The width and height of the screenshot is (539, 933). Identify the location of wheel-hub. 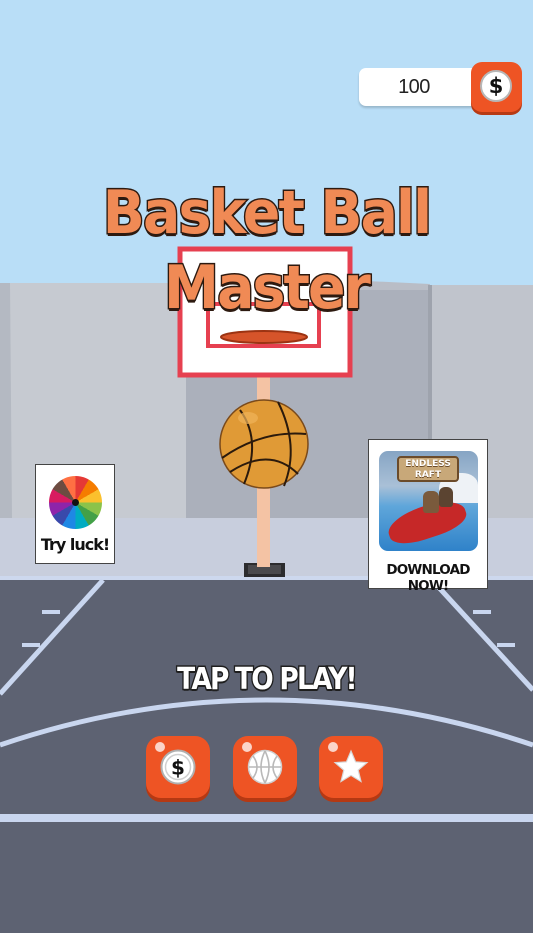
(75, 502).